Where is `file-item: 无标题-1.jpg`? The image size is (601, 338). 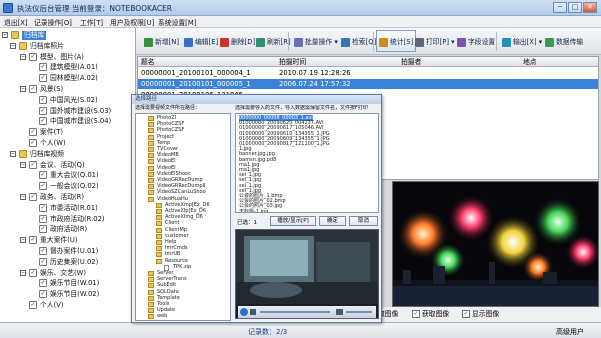 file-item: 无标题-1.jpg is located at coordinates (253, 210).